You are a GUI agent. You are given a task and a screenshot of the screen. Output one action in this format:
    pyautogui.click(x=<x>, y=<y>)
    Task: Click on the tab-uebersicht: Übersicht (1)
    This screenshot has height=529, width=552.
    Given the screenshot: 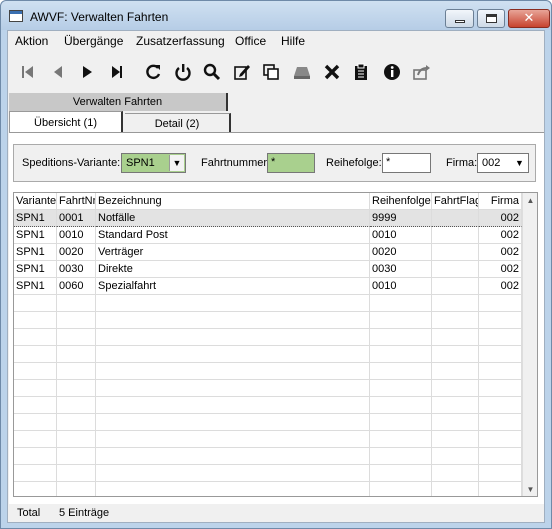 What is the action you would take?
    pyautogui.click(x=66, y=122)
    